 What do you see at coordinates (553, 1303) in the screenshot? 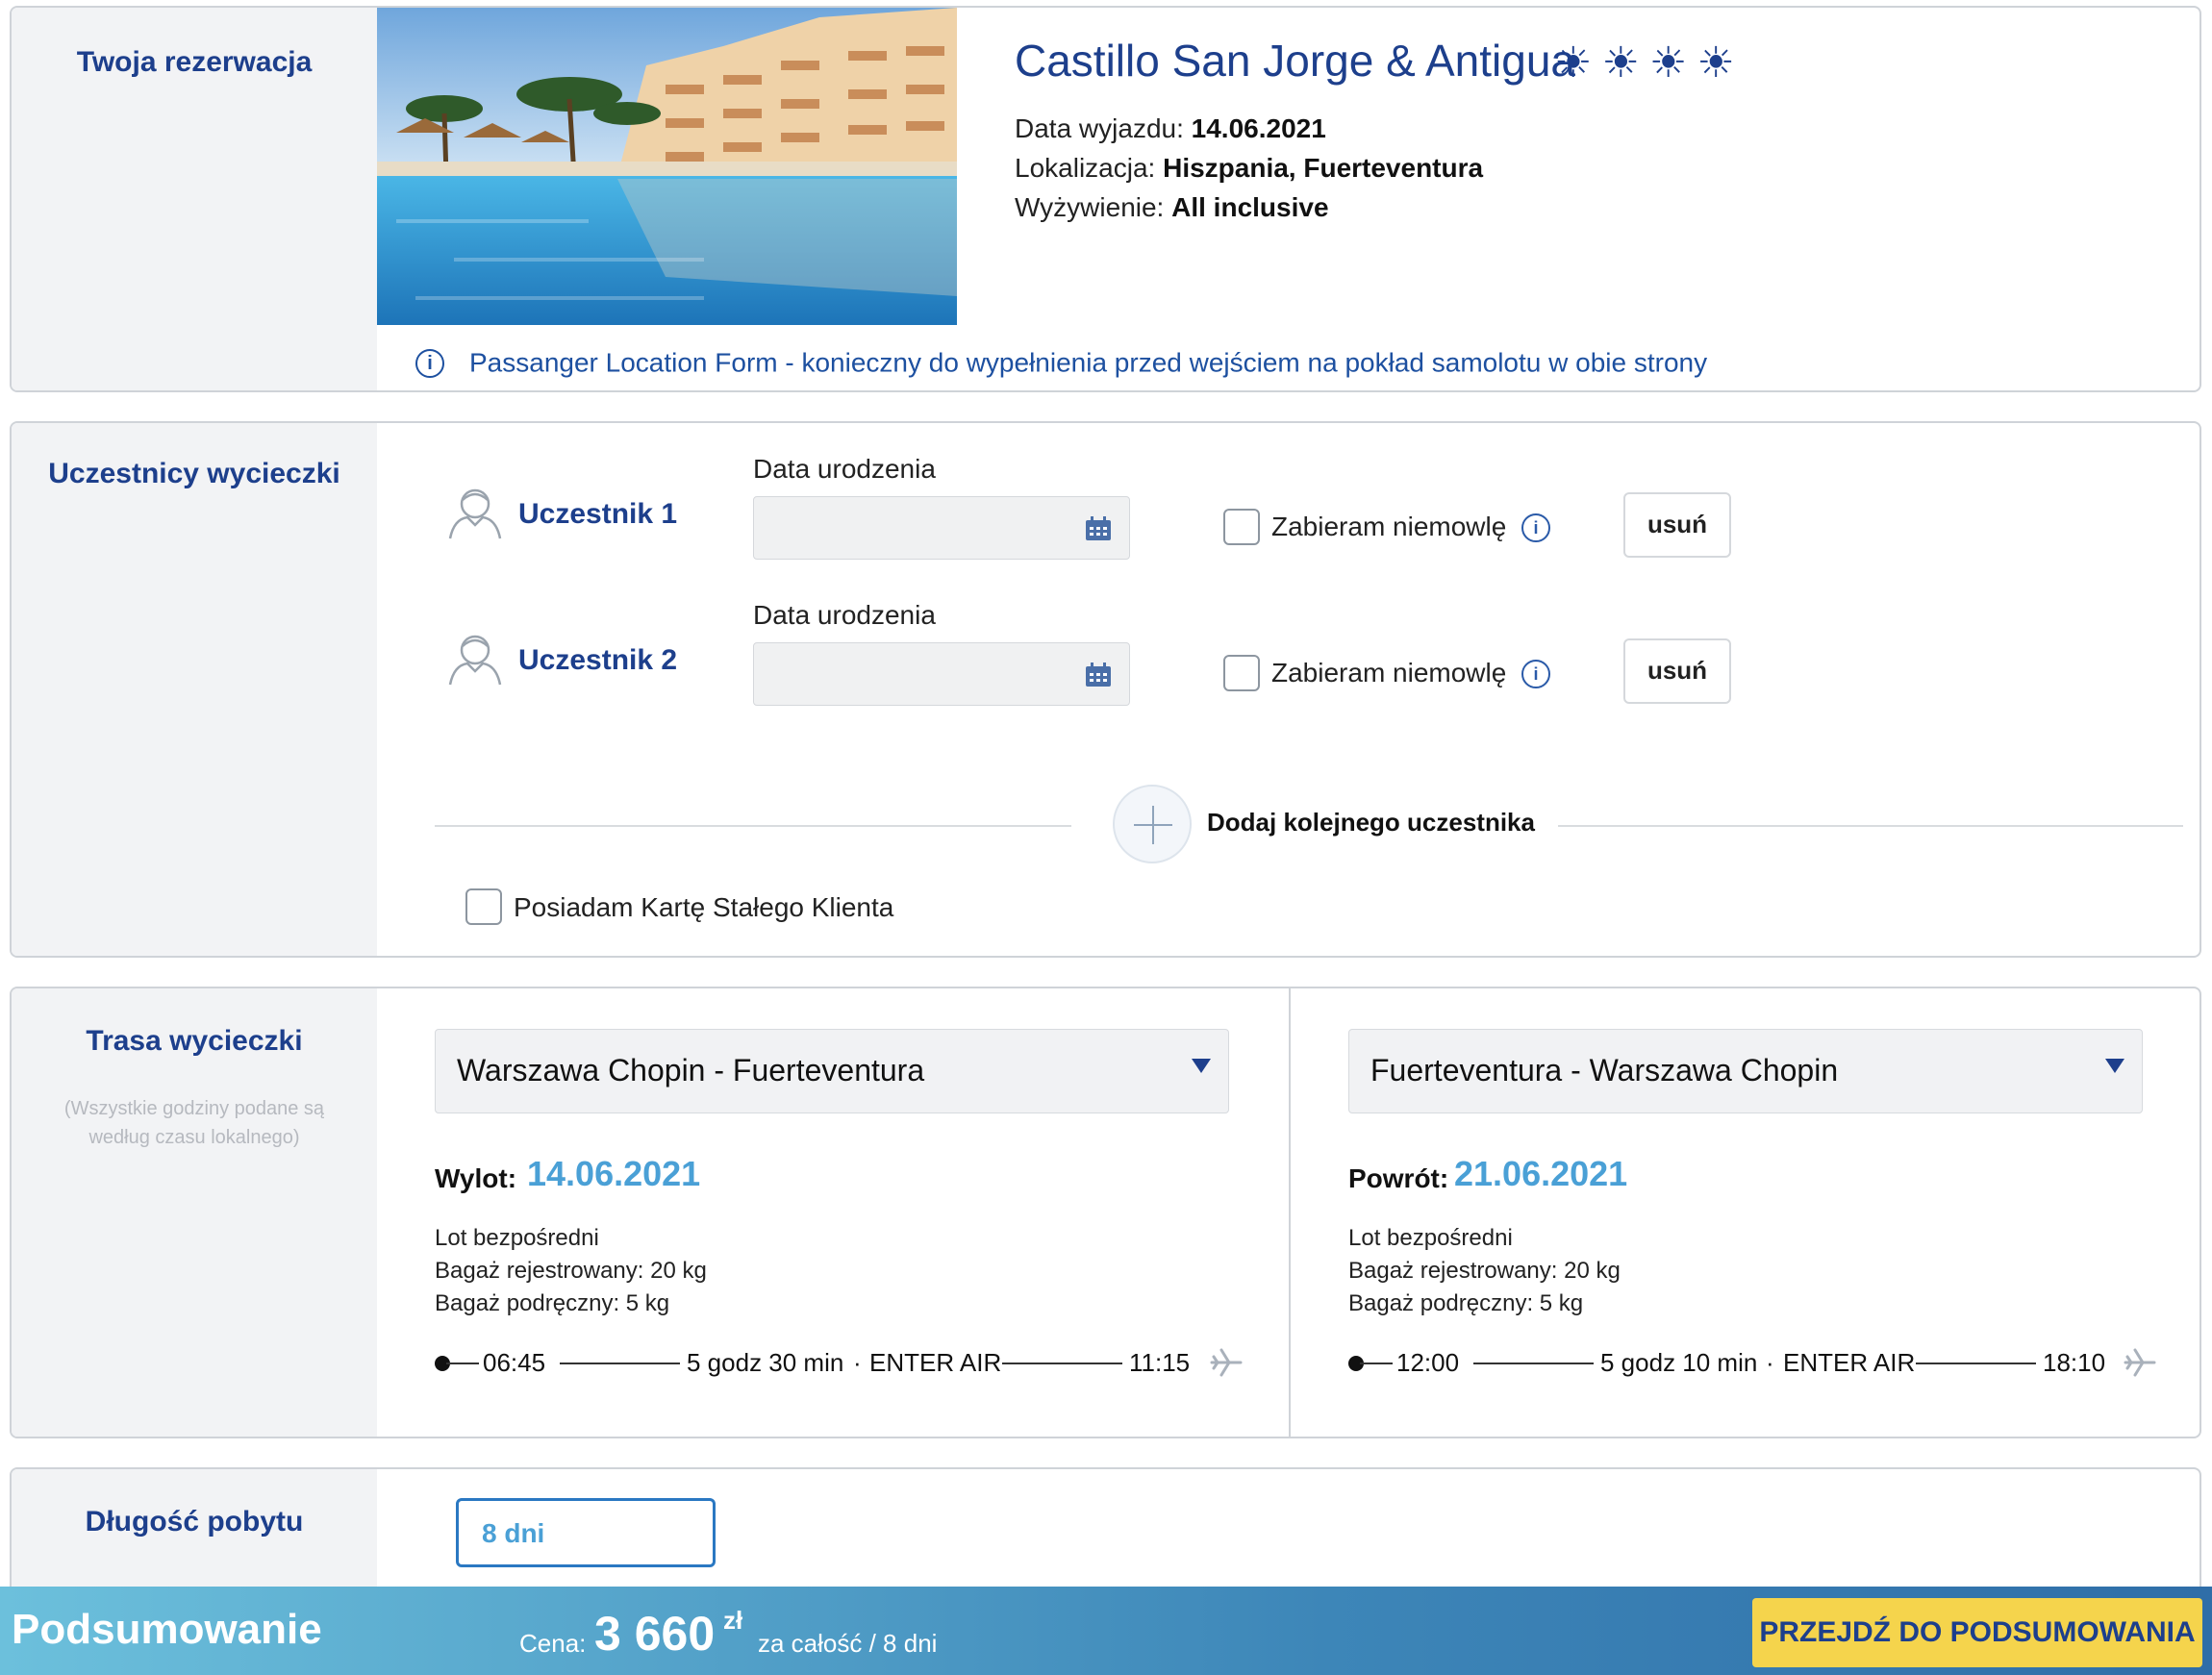
I see `outbound-cabin-baggage: Bagaż podręczny: 5 kg` at bounding box center [553, 1303].